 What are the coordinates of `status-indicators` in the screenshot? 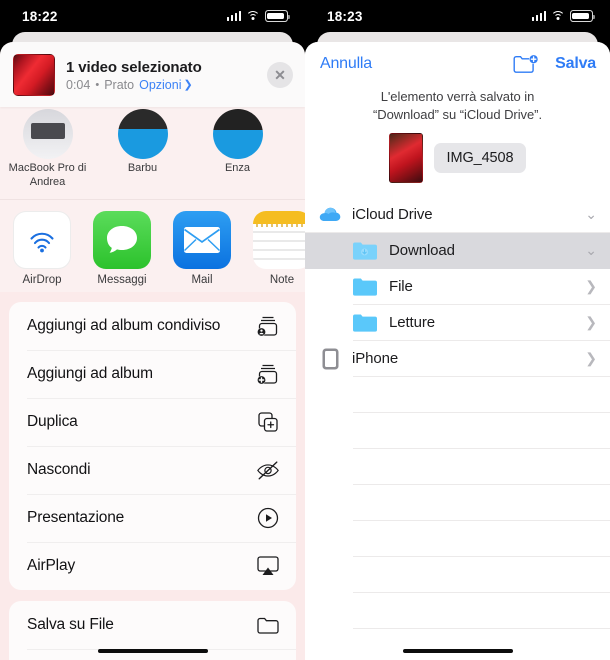 It's located at (258, 16).